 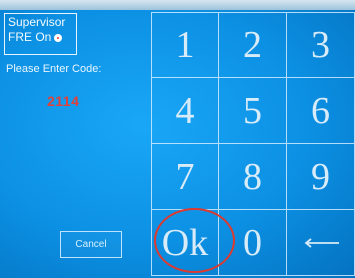 I want to click on key-7: 7, so click(x=185, y=177).